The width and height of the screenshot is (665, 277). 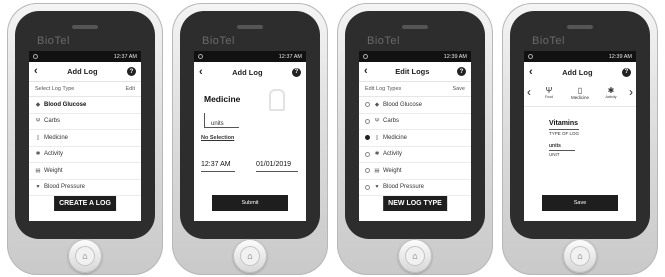 I want to click on log-type-weight: ▤ Weight, so click(x=85, y=171).